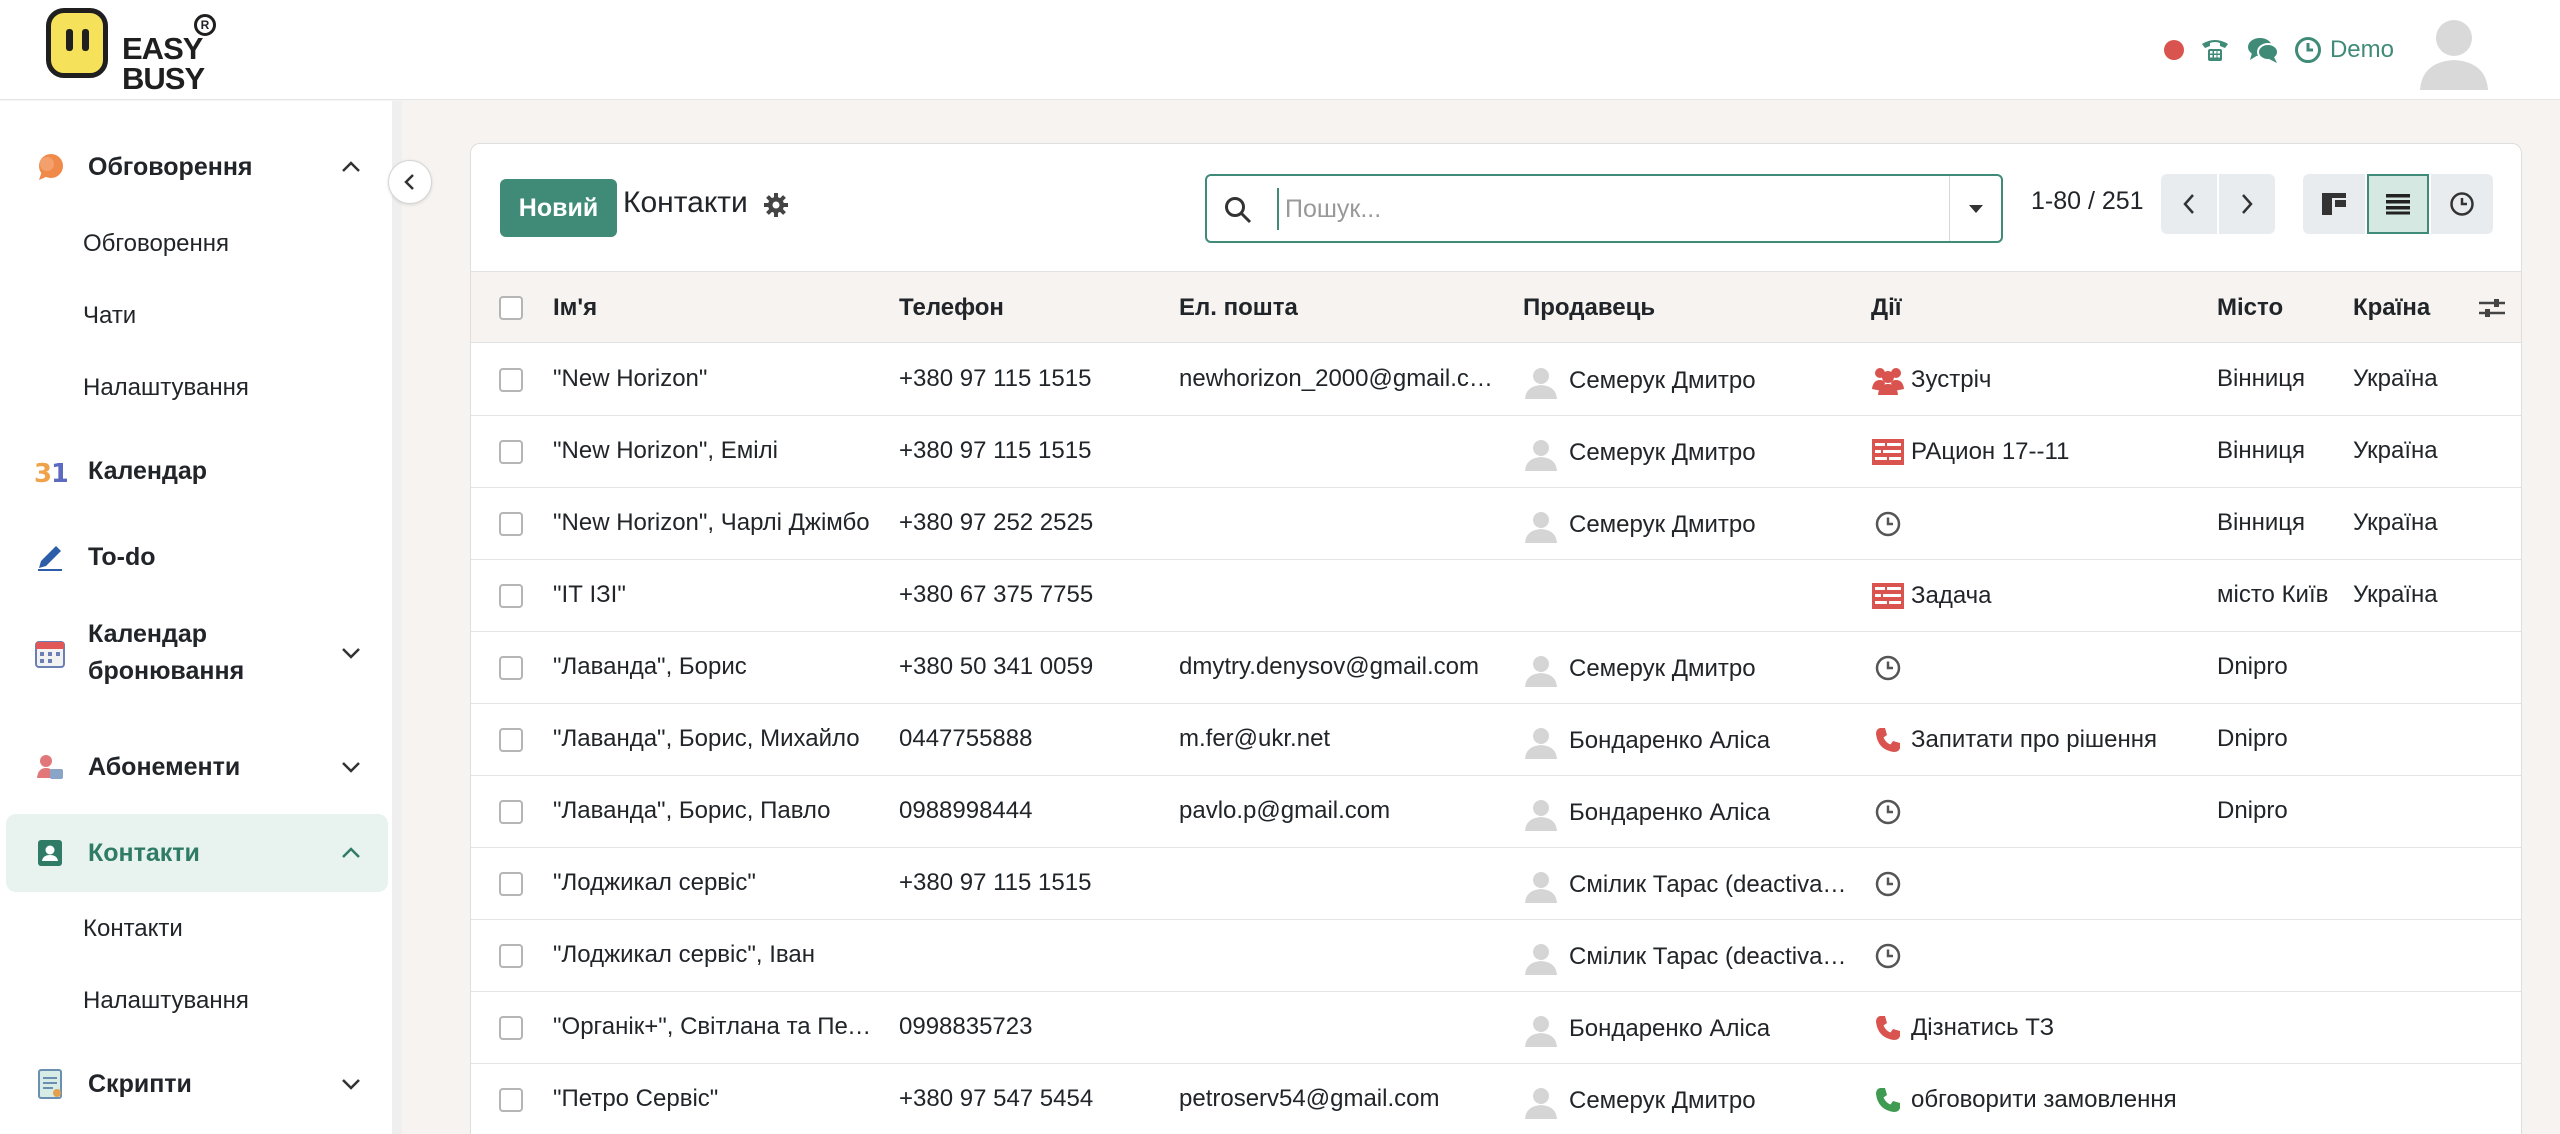 The width and height of the screenshot is (2560, 1134). Describe the element at coordinates (714, 379) in the screenshot. I see `cell-name: "New Horizon"` at that location.